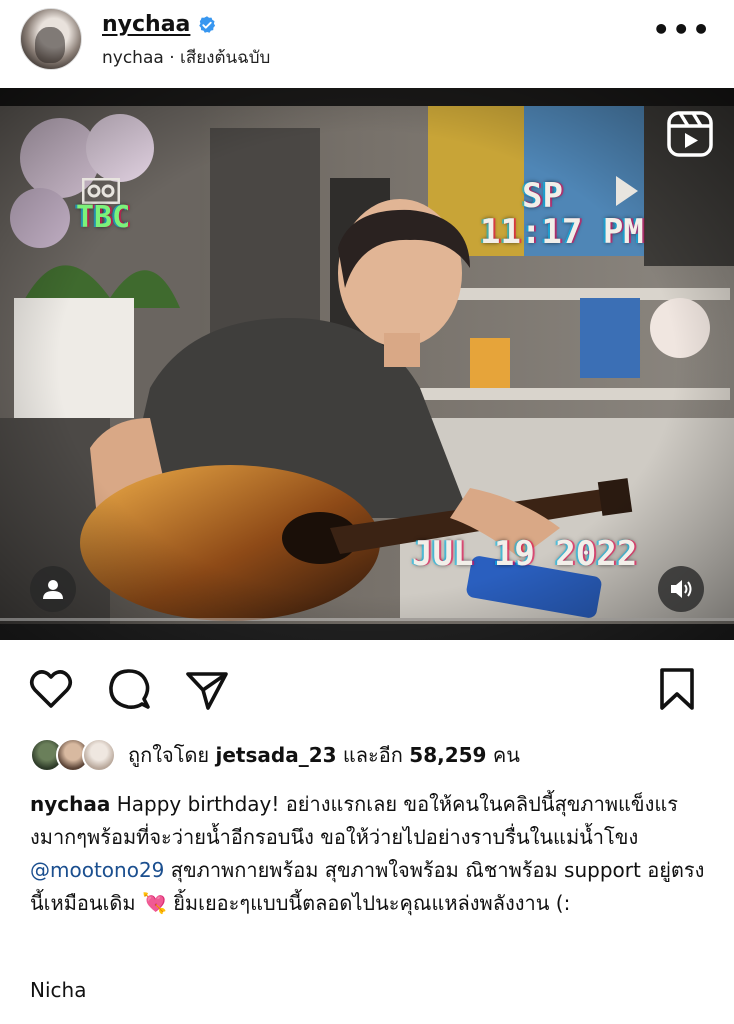 The image size is (734, 1024). What do you see at coordinates (129, 689) in the screenshot?
I see `comment-icon` at bounding box center [129, 689].